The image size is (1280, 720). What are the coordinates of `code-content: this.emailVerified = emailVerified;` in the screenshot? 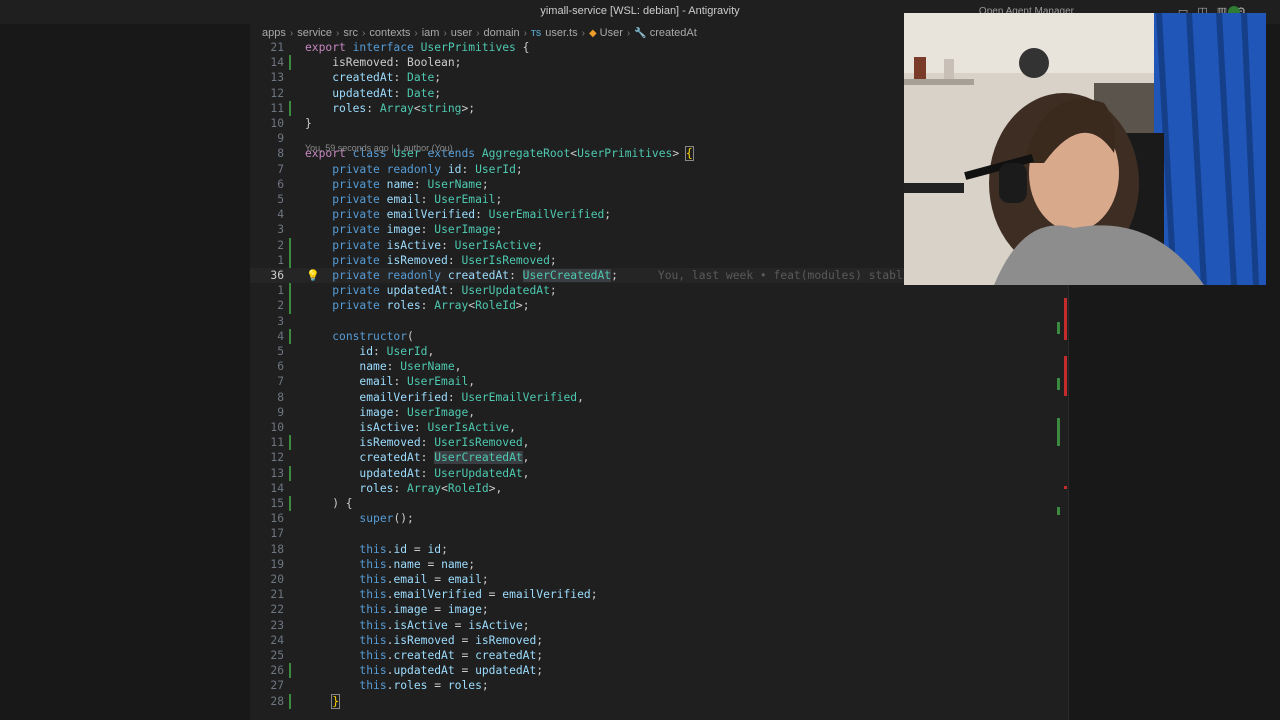 It's located at (451, 594).